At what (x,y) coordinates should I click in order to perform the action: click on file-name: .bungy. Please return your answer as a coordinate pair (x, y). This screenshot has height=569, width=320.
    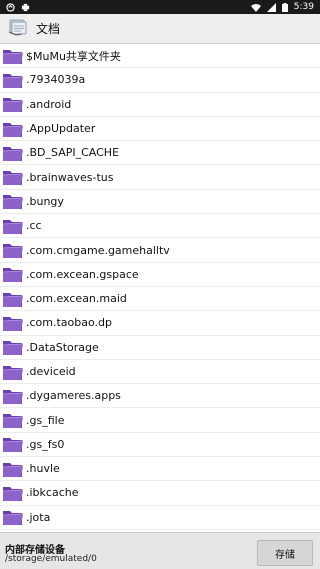
    Looking at the image, I should click on (45, 201).